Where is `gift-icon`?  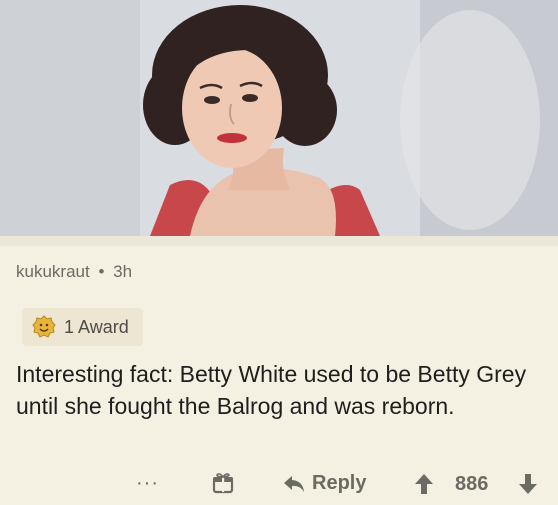
gift-icon is located at coordinates (223, 483).